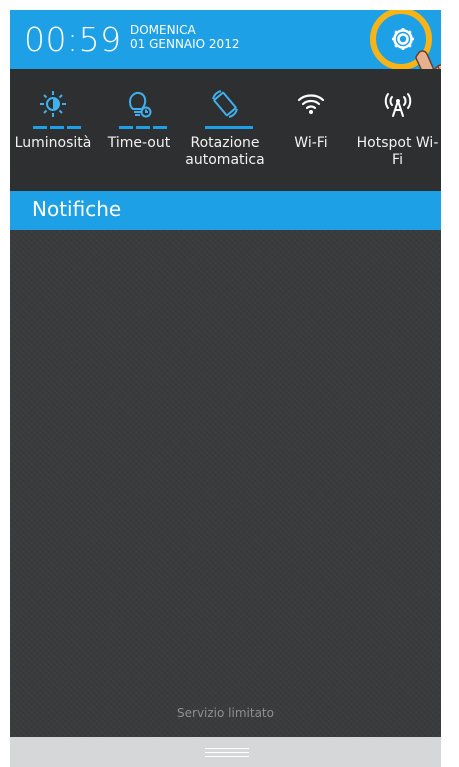  What do you see at coordinates (185, 44) in the screenshot?
I see `date-label: 01 GENNAIO 2012` at bounding box center [185, 44].